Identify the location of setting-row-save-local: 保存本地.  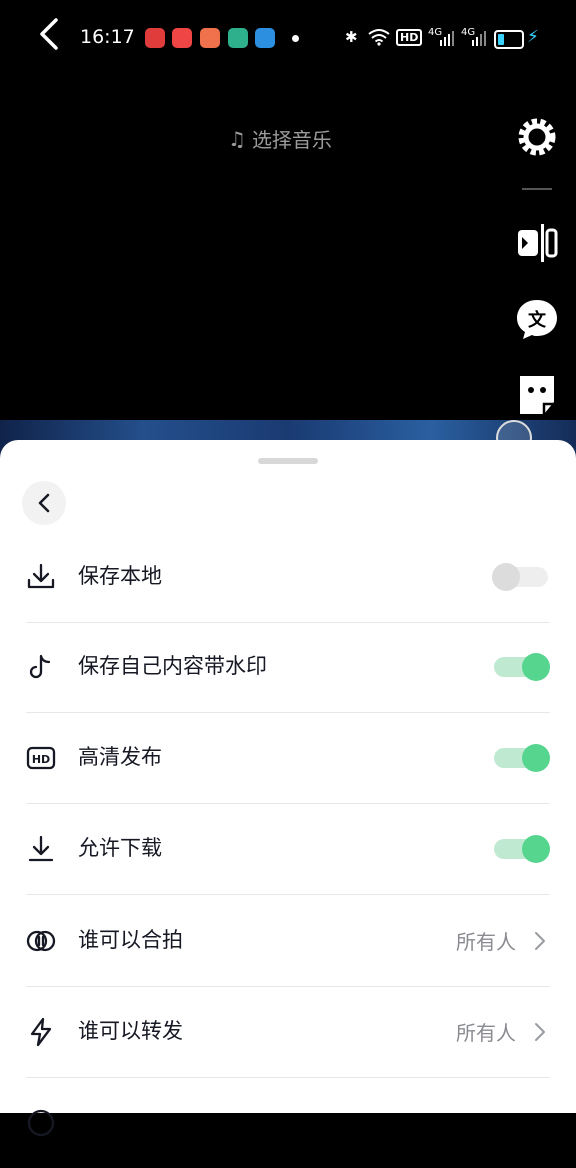
(288, 577).